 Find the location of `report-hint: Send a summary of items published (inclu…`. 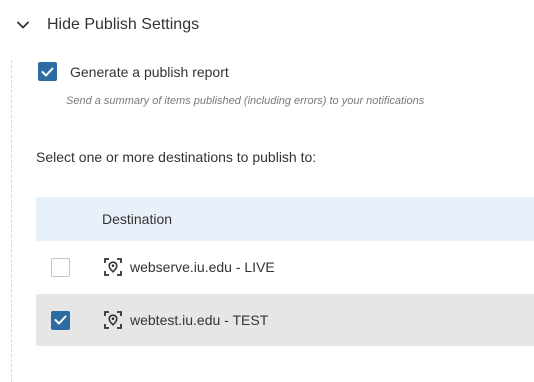

report-hint: Send a summary of items published (inclu… is located at coordinates (245, 101).